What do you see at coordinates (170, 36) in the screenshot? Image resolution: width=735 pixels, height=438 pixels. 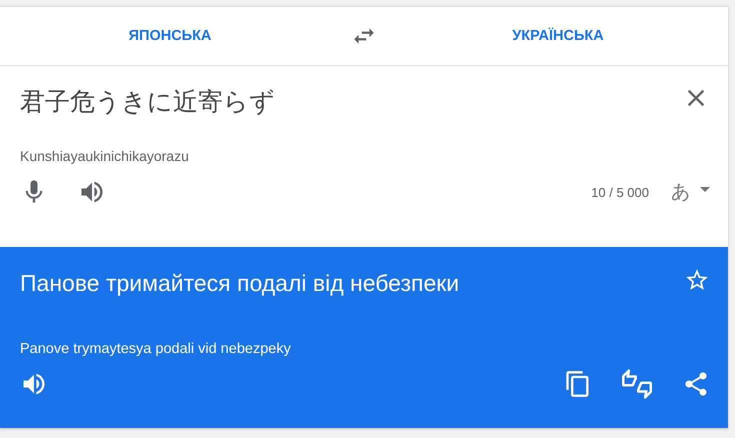 I see `source-language-tab: ЯПОНСЬКА` at bounding box center [170, 36].